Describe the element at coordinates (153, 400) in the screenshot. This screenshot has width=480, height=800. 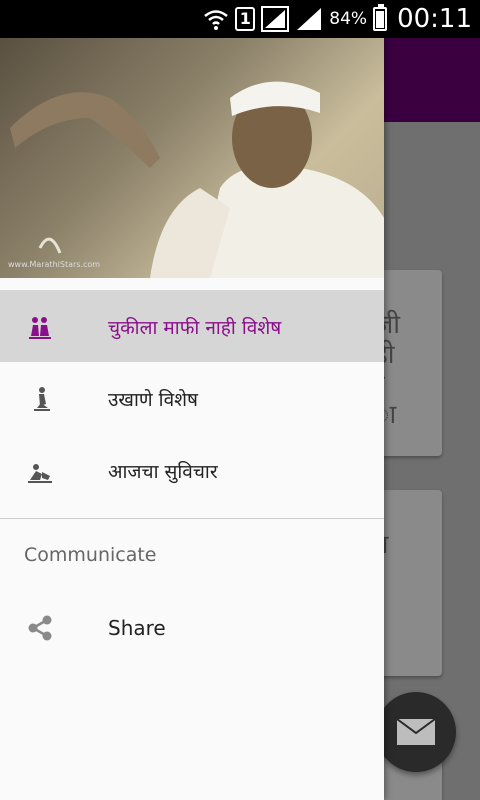
I see `menu-item-label: उखाणे विशेष` at that location.